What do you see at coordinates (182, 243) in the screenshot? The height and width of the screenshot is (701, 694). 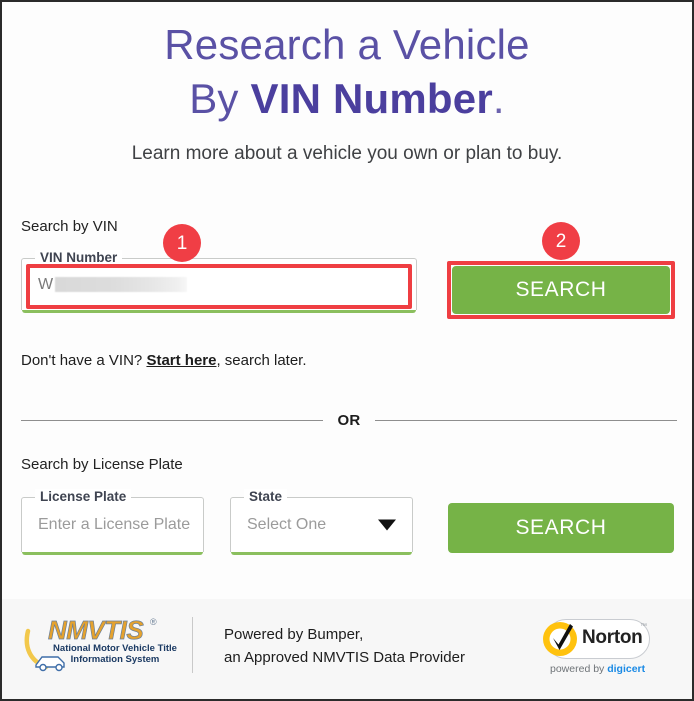 I see `annotation-badge-1: 1` at bounding box center [182, 243].